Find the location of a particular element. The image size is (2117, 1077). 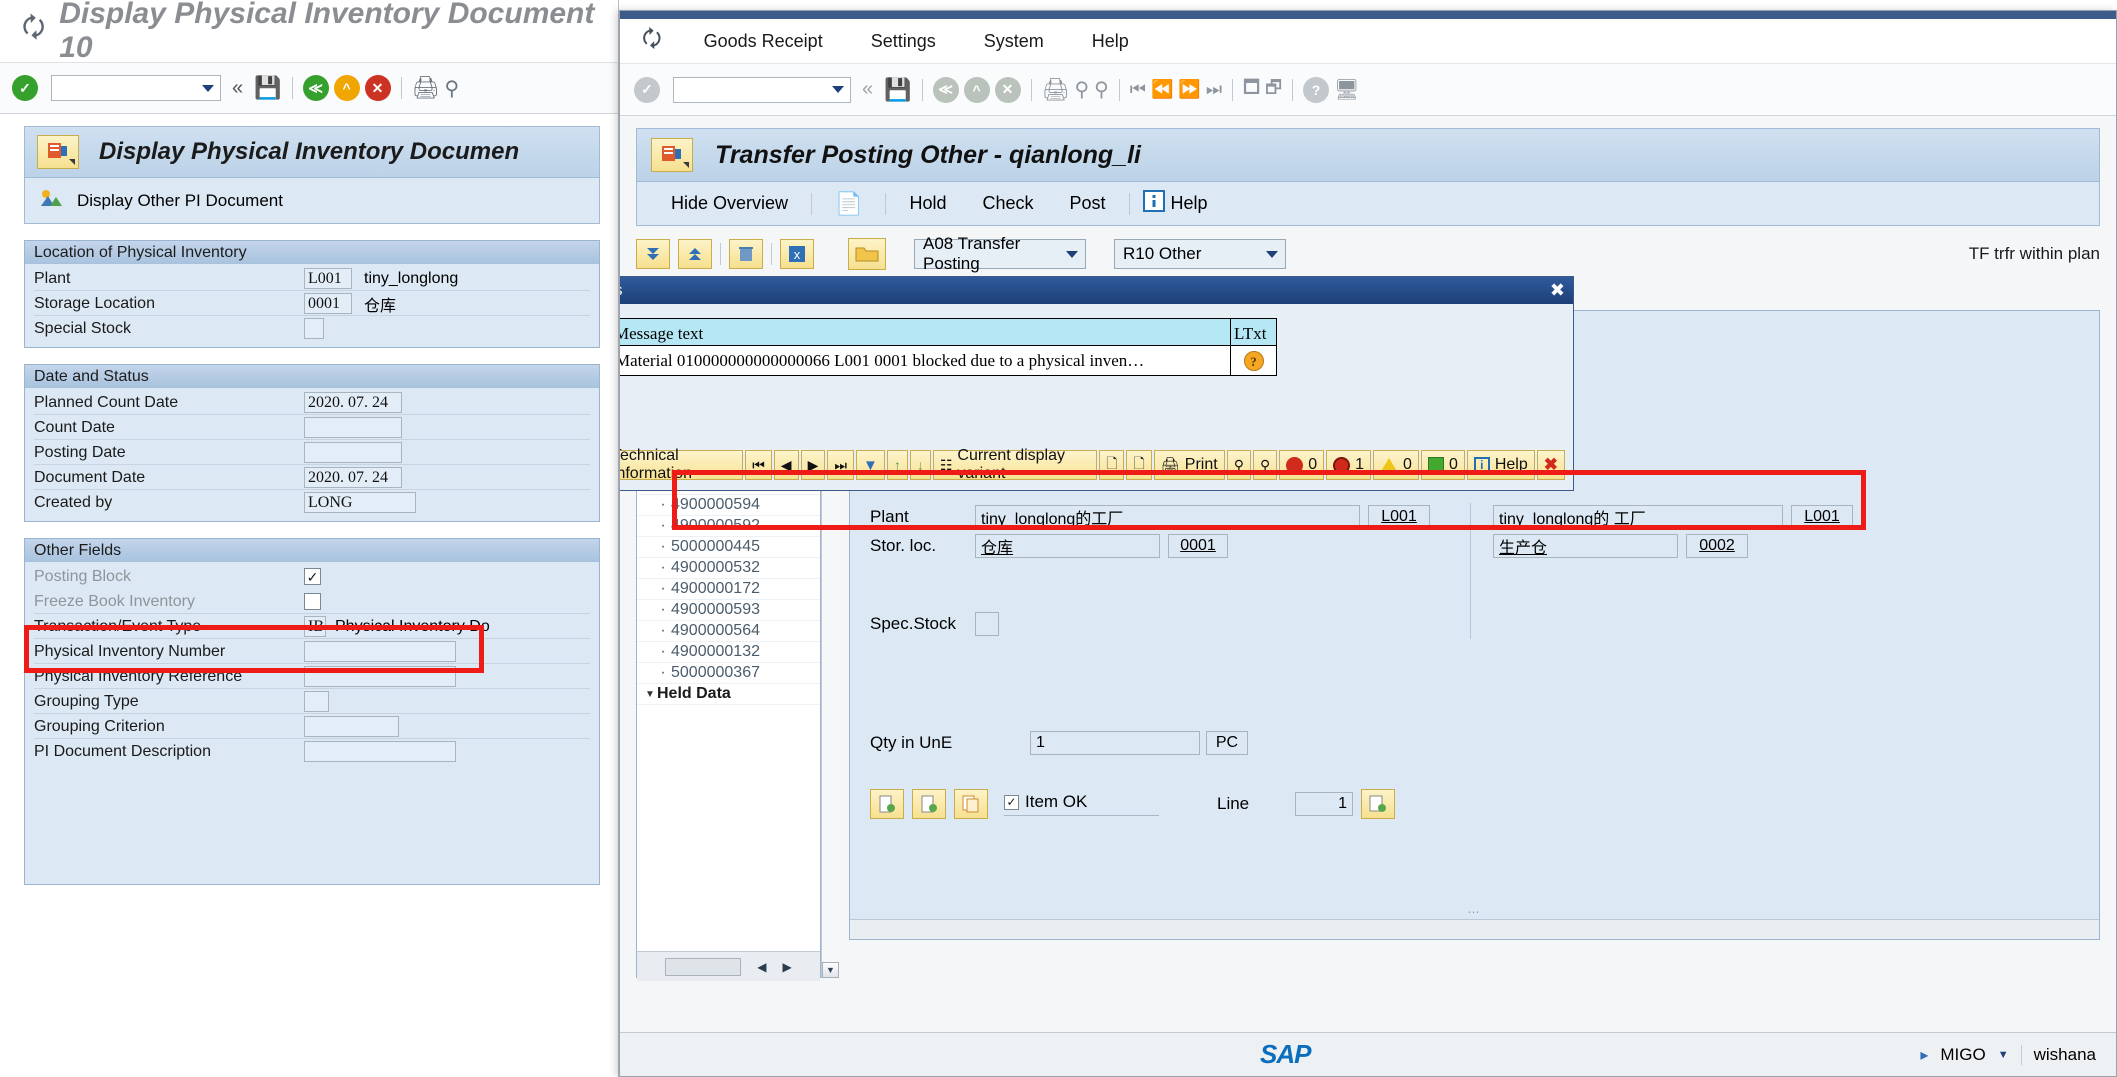

exit-icon: ^ is located at coordinates (346, 88).